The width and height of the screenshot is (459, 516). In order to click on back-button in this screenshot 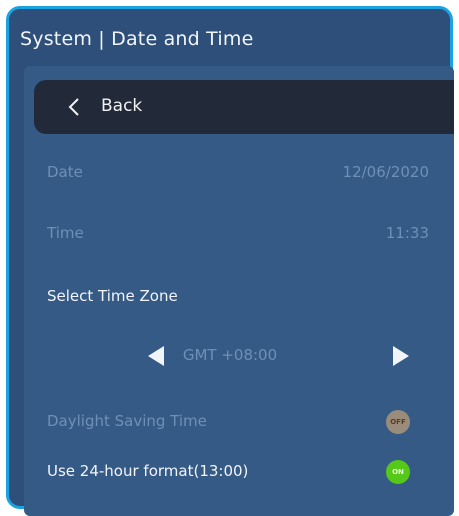, I will do `click(244, 107)`.